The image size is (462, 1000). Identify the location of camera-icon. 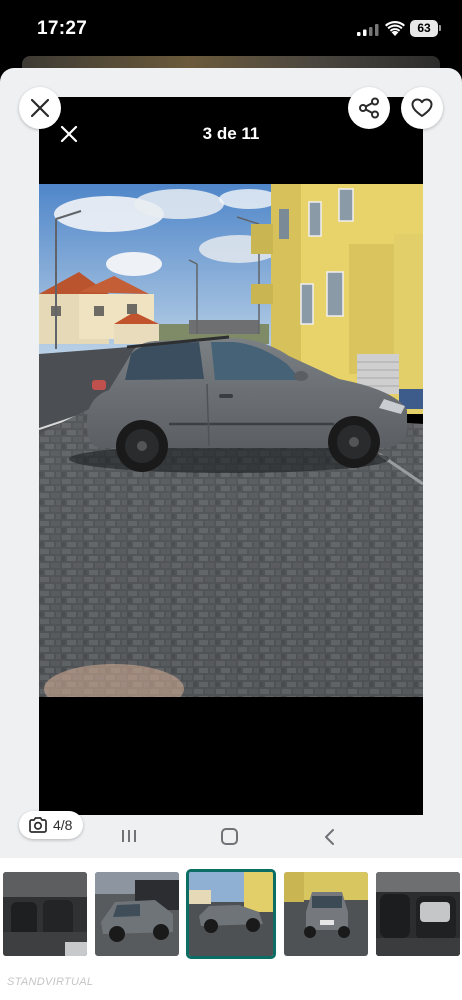
(38, 825).